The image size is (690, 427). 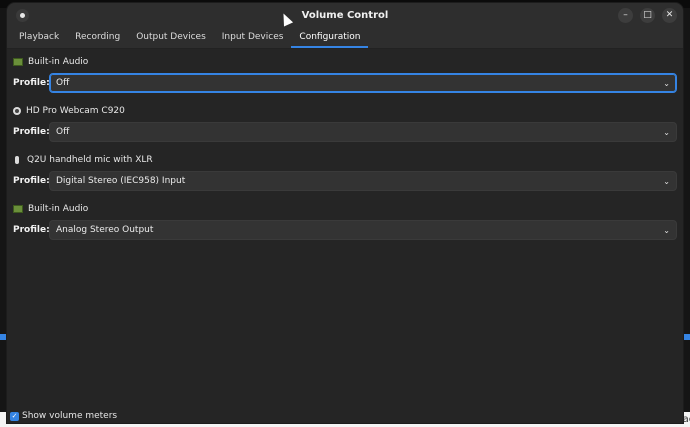 I want to click on minimize-icon: –, so click(x=625, y=15).